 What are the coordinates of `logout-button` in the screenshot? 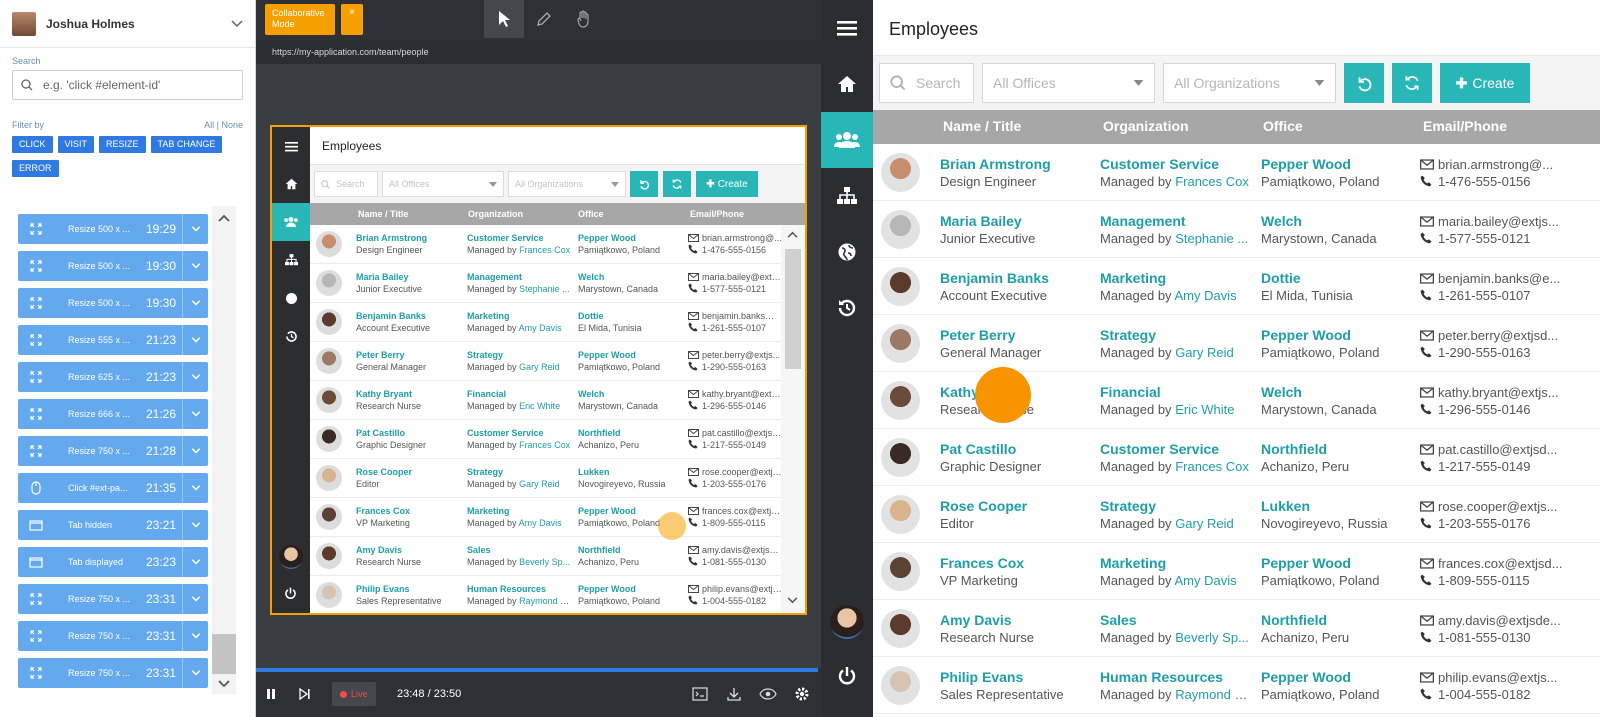 It's located at (847, 676).